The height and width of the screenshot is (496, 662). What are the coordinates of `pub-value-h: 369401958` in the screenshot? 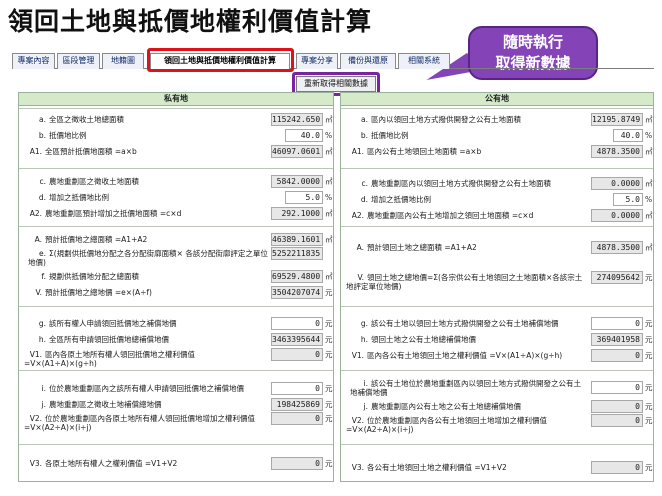 It's located at (617, 339).